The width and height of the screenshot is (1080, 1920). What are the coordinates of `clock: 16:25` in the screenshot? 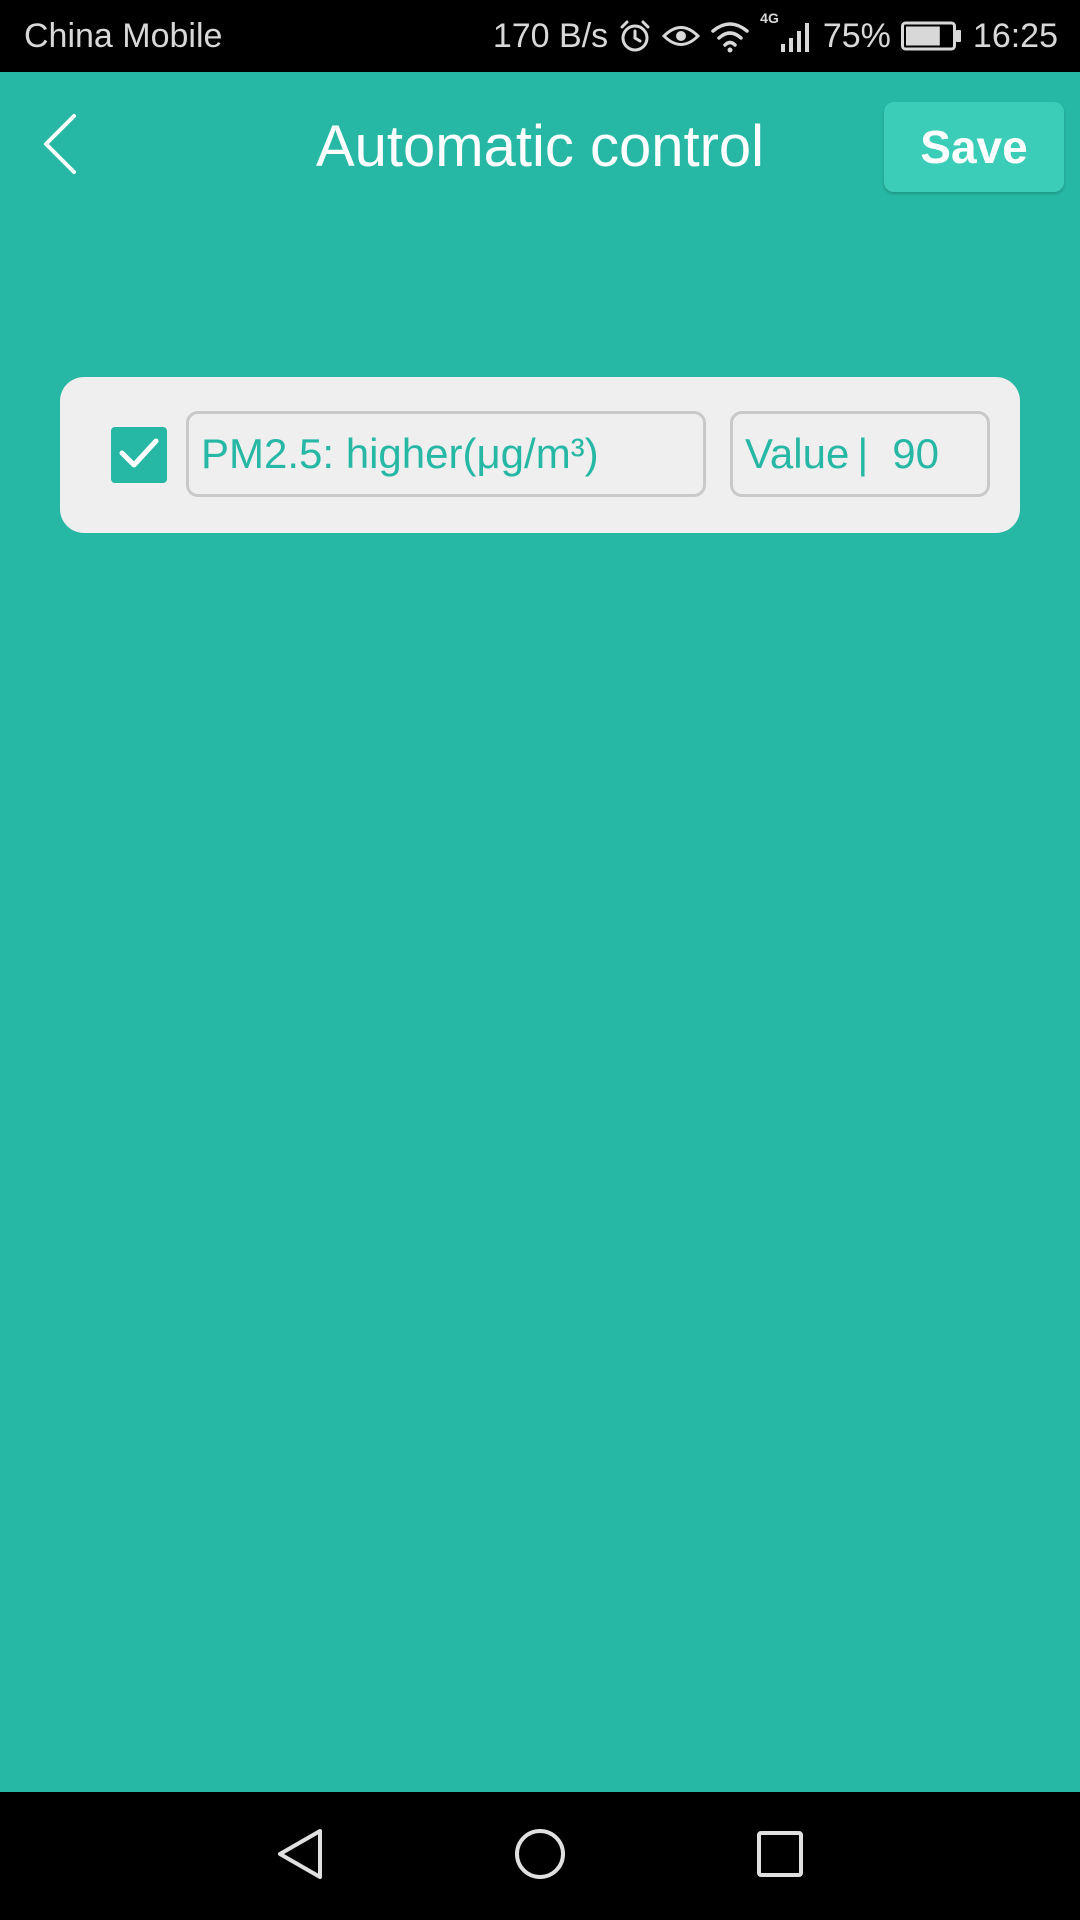 It's located at (1015, 35).